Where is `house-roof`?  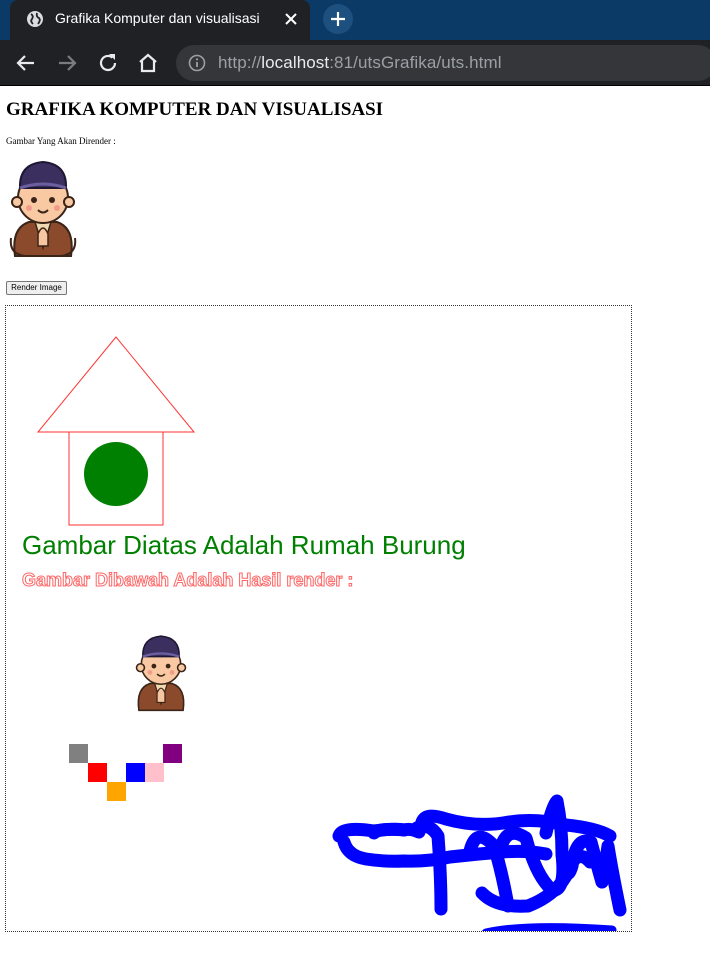 house-roof is located at coordinates (116, 384).